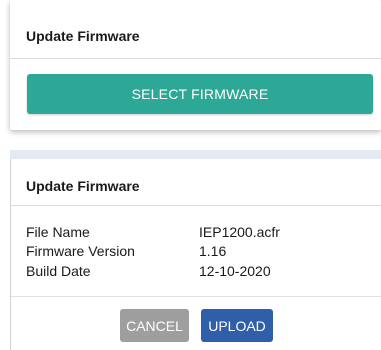  I want to click on build-date-value: 12-10-2020, so click(235, 271).